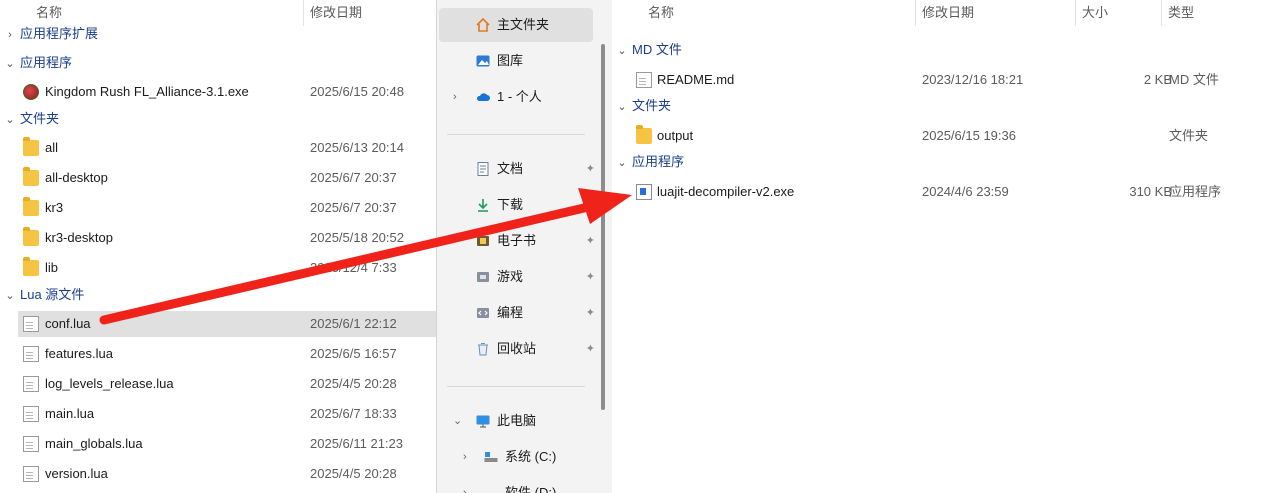 The image size is (1272, 493). I want to click on group-header-md-files: ⌄ MD 文件, so click(647, 50).